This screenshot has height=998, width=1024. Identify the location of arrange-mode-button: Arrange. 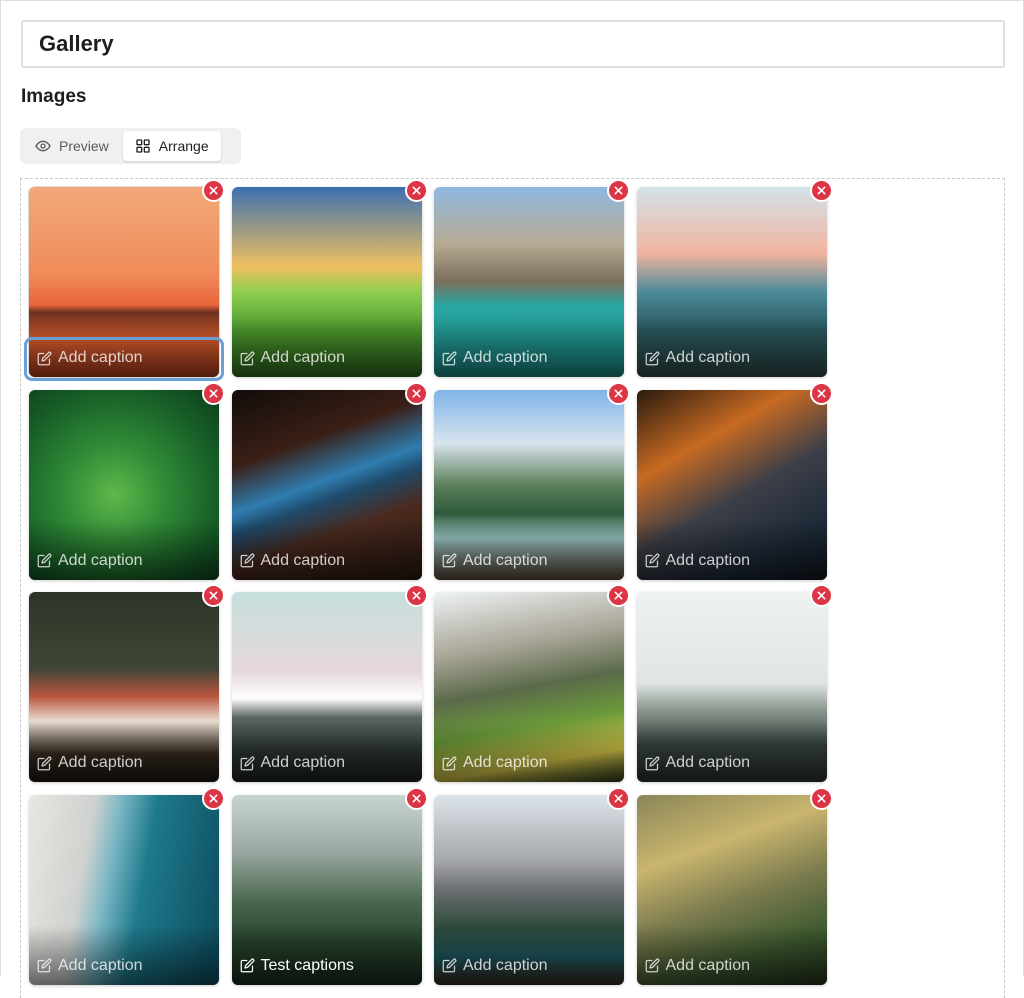
(171, 146).